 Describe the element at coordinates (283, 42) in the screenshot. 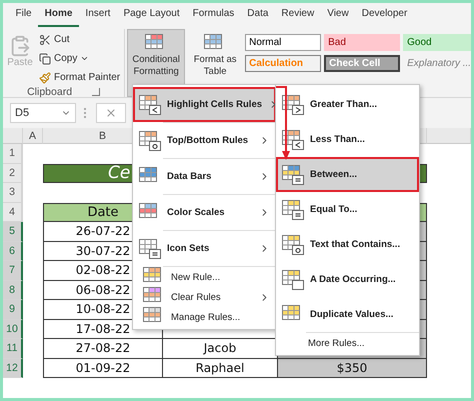

I see `cell-style-option: Normal` at that location.